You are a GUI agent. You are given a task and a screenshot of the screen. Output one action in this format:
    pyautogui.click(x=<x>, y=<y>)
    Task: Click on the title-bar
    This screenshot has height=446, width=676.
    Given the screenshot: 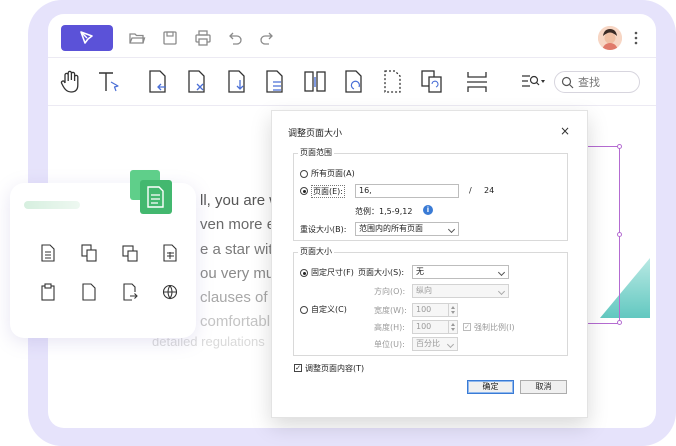 What is the action you would take?
    pyautogui.click(x=352, y=36)
    